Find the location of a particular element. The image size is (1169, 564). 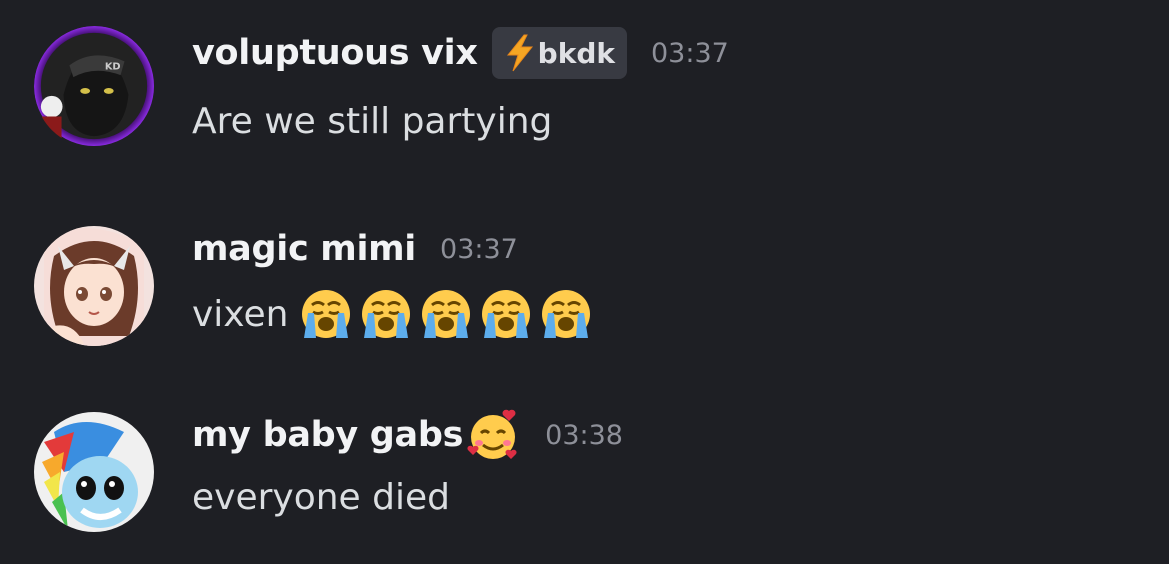

message-header: magic mimi 03:37 is located at coordinates (355, 249).